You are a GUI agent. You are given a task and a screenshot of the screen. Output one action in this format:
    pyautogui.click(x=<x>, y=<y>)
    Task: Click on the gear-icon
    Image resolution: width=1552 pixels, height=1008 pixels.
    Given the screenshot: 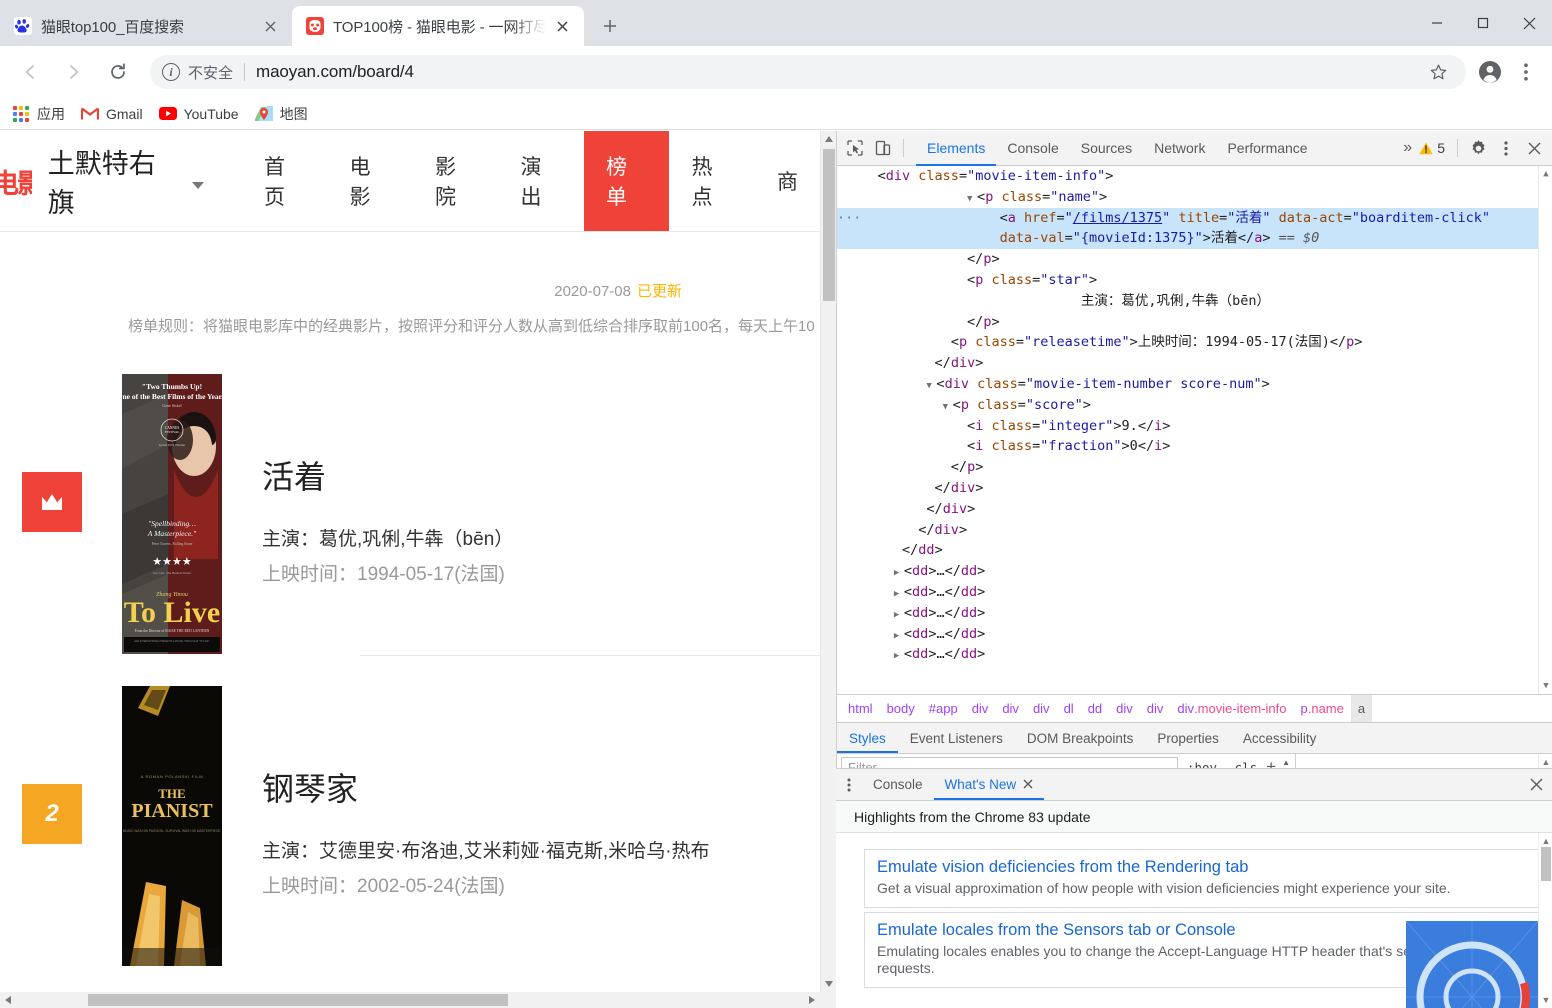 What is the action you would take?
    pyautogui.click(x=1478, y=148)
    